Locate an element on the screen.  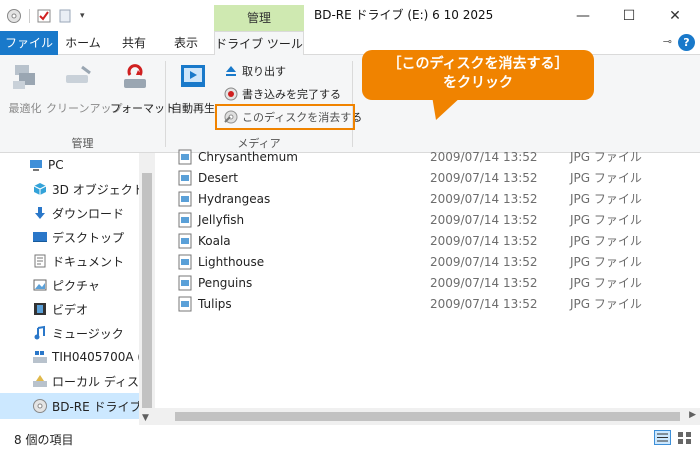
nav-item-bd-drive: BD-RE ドライブ (E: is located at coordinates (70, 406).